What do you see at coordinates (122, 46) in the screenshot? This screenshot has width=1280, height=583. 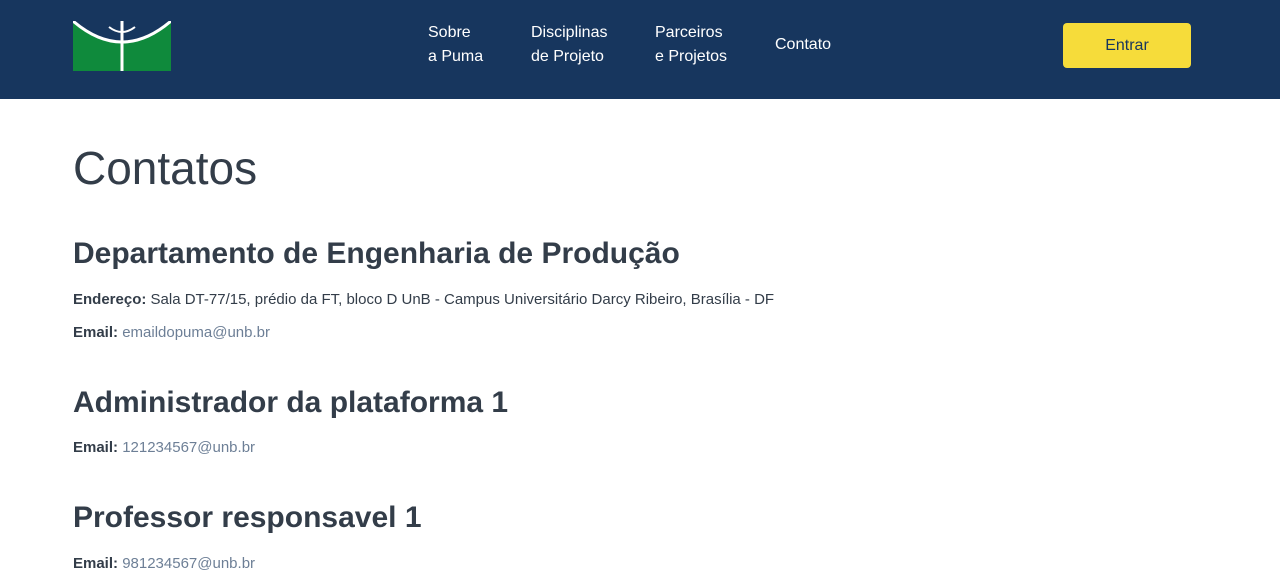 I see `unb-logo` at bounding box center [122, 46].